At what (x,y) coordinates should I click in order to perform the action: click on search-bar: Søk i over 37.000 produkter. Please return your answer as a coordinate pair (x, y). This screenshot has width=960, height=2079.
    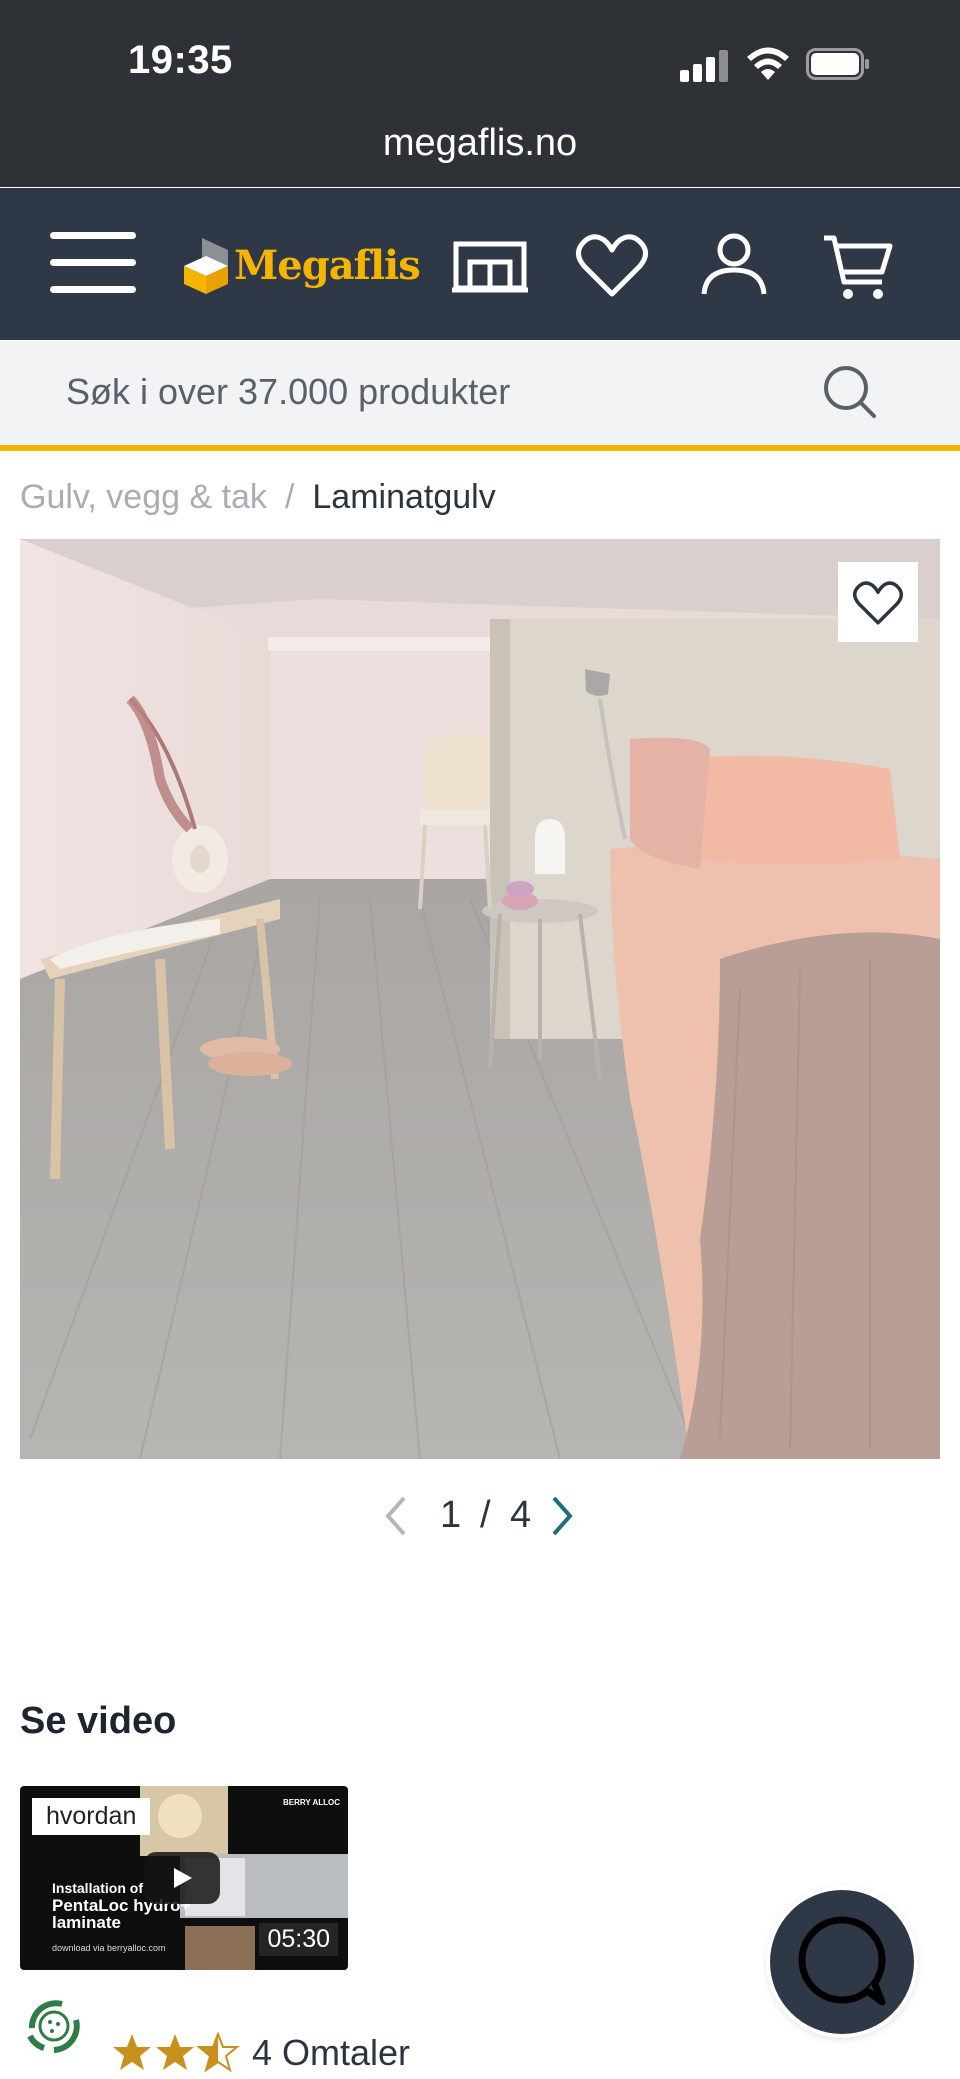
    Looking at the image, I should click on (480, 396).